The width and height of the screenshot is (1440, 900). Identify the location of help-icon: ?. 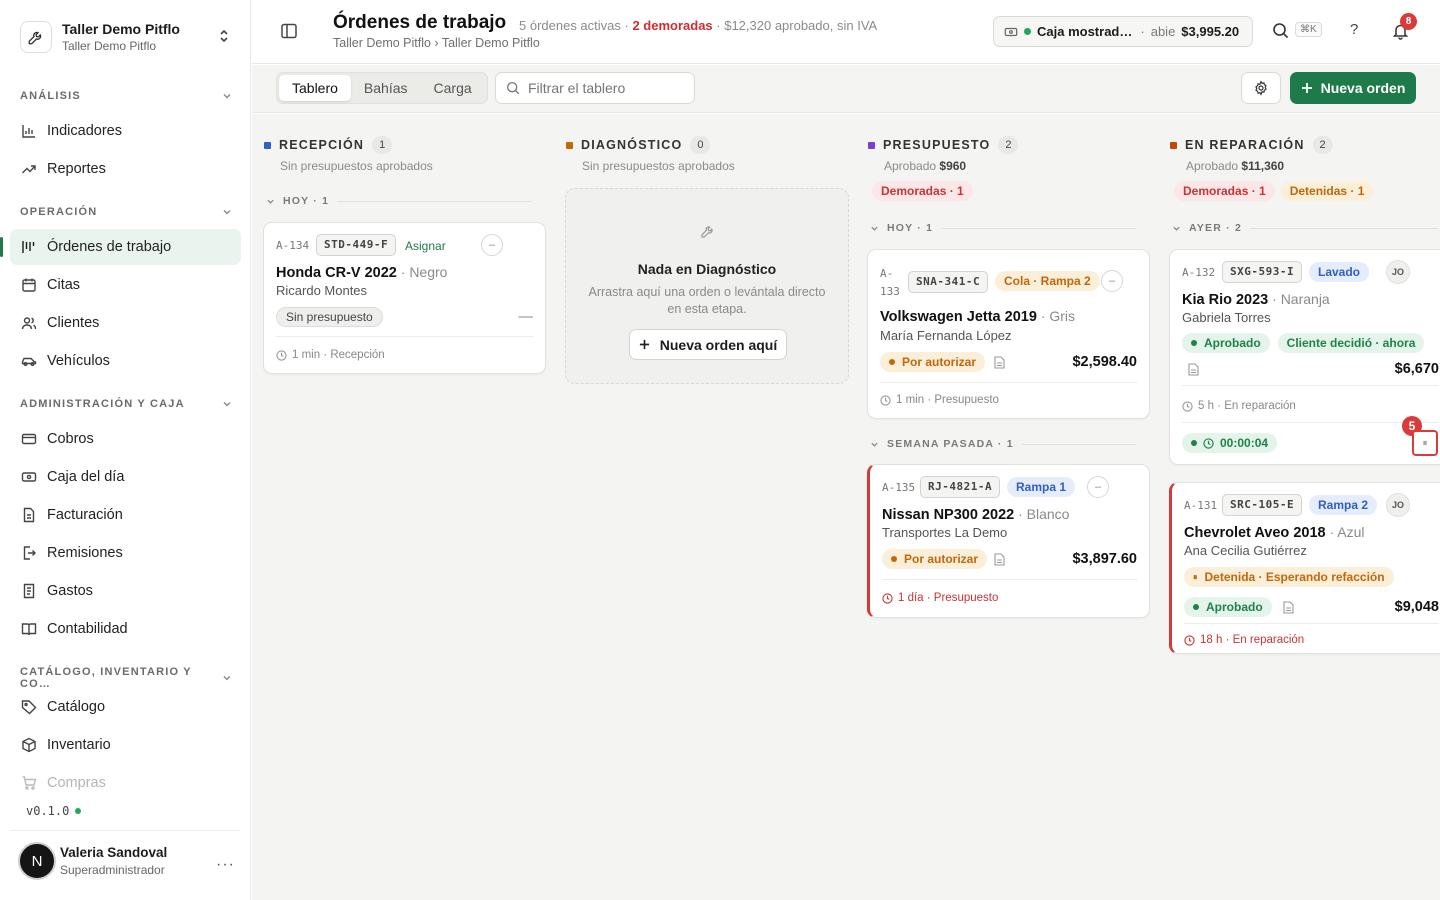
(1354, 29).